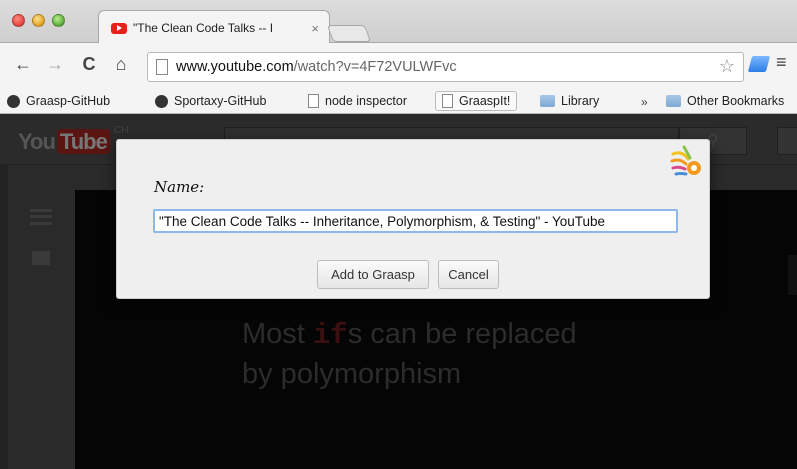  Describe the element at coordinates (41, 217) in the screenshot. I see `guide-menu-icon` at that location.